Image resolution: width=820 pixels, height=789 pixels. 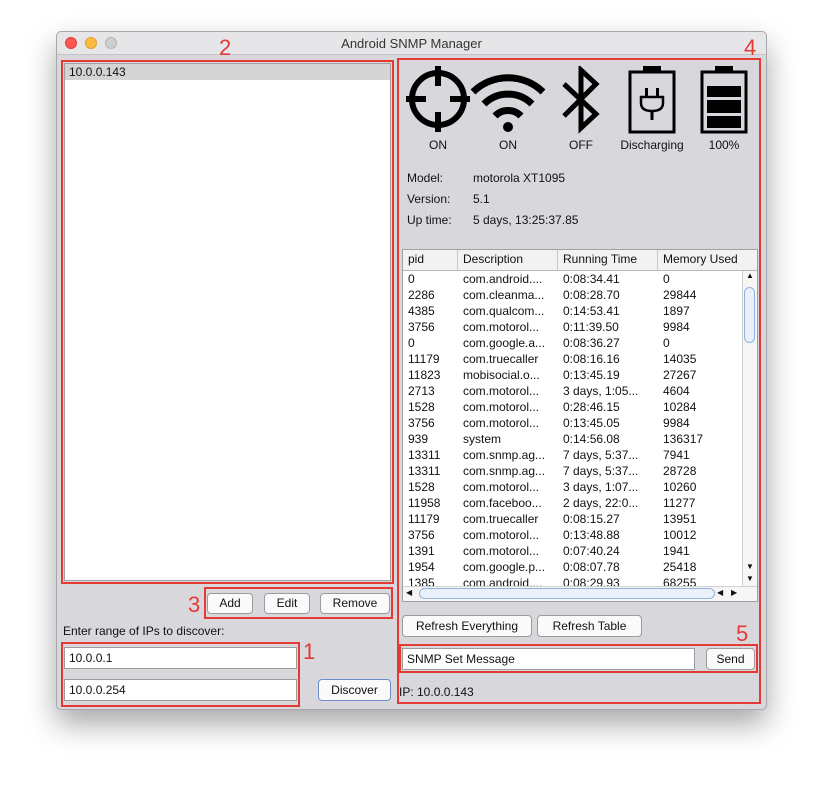 I want to click on cell-memory-used: 28728, so click(x=680, y=471).